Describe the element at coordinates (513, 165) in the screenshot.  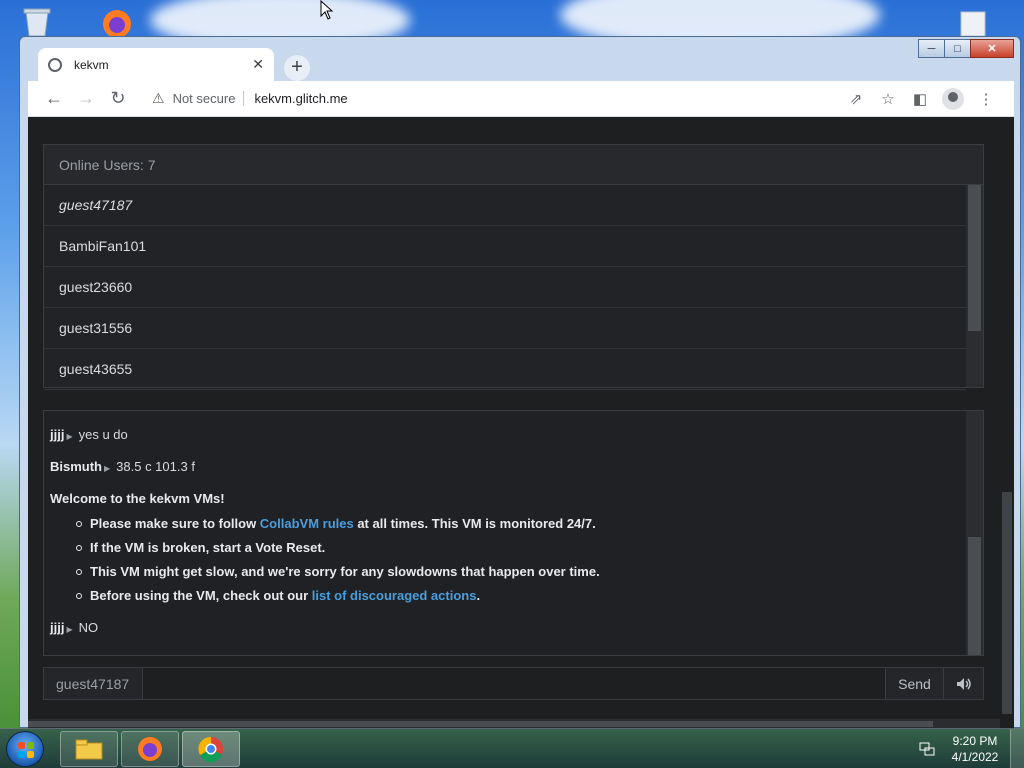
I see `online-users-header: Online Users: 7` at that location.